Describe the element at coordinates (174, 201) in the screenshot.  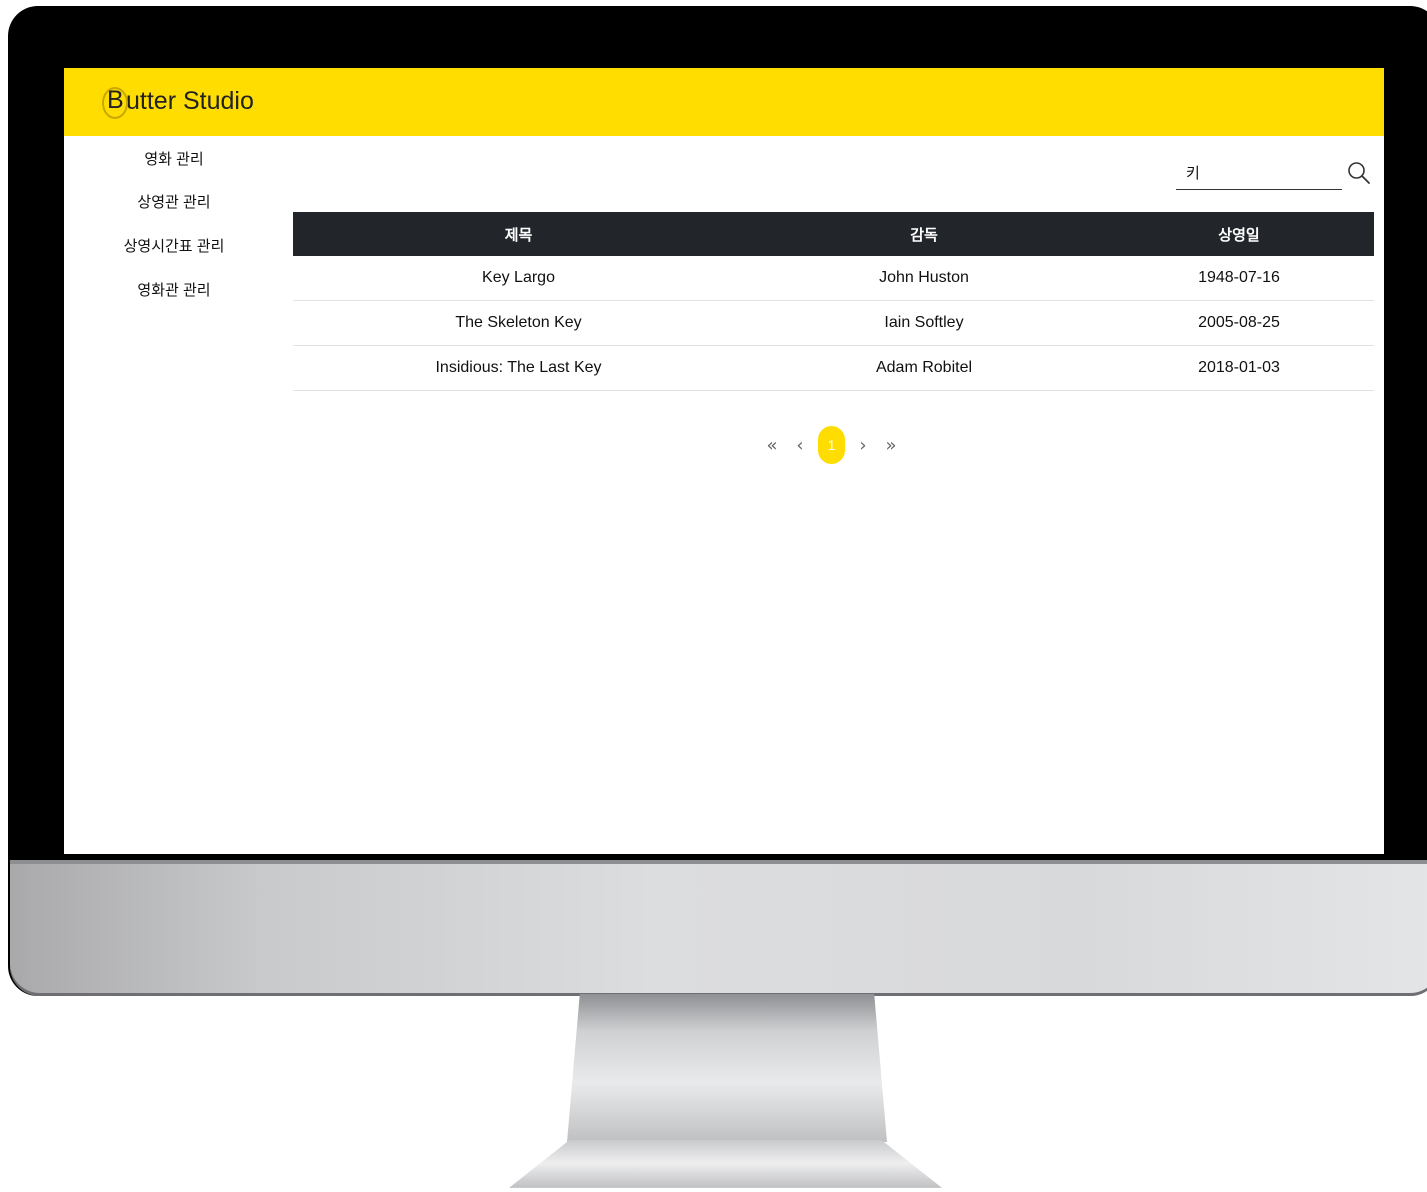
I see `sidebar-item-screen-management: 상영관 관리` at that location.